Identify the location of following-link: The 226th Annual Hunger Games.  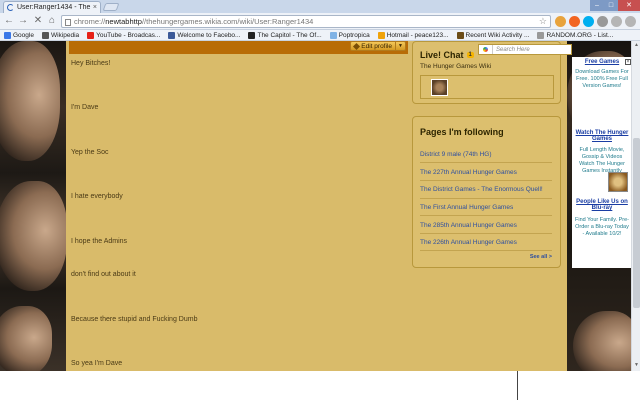
(468, 242).